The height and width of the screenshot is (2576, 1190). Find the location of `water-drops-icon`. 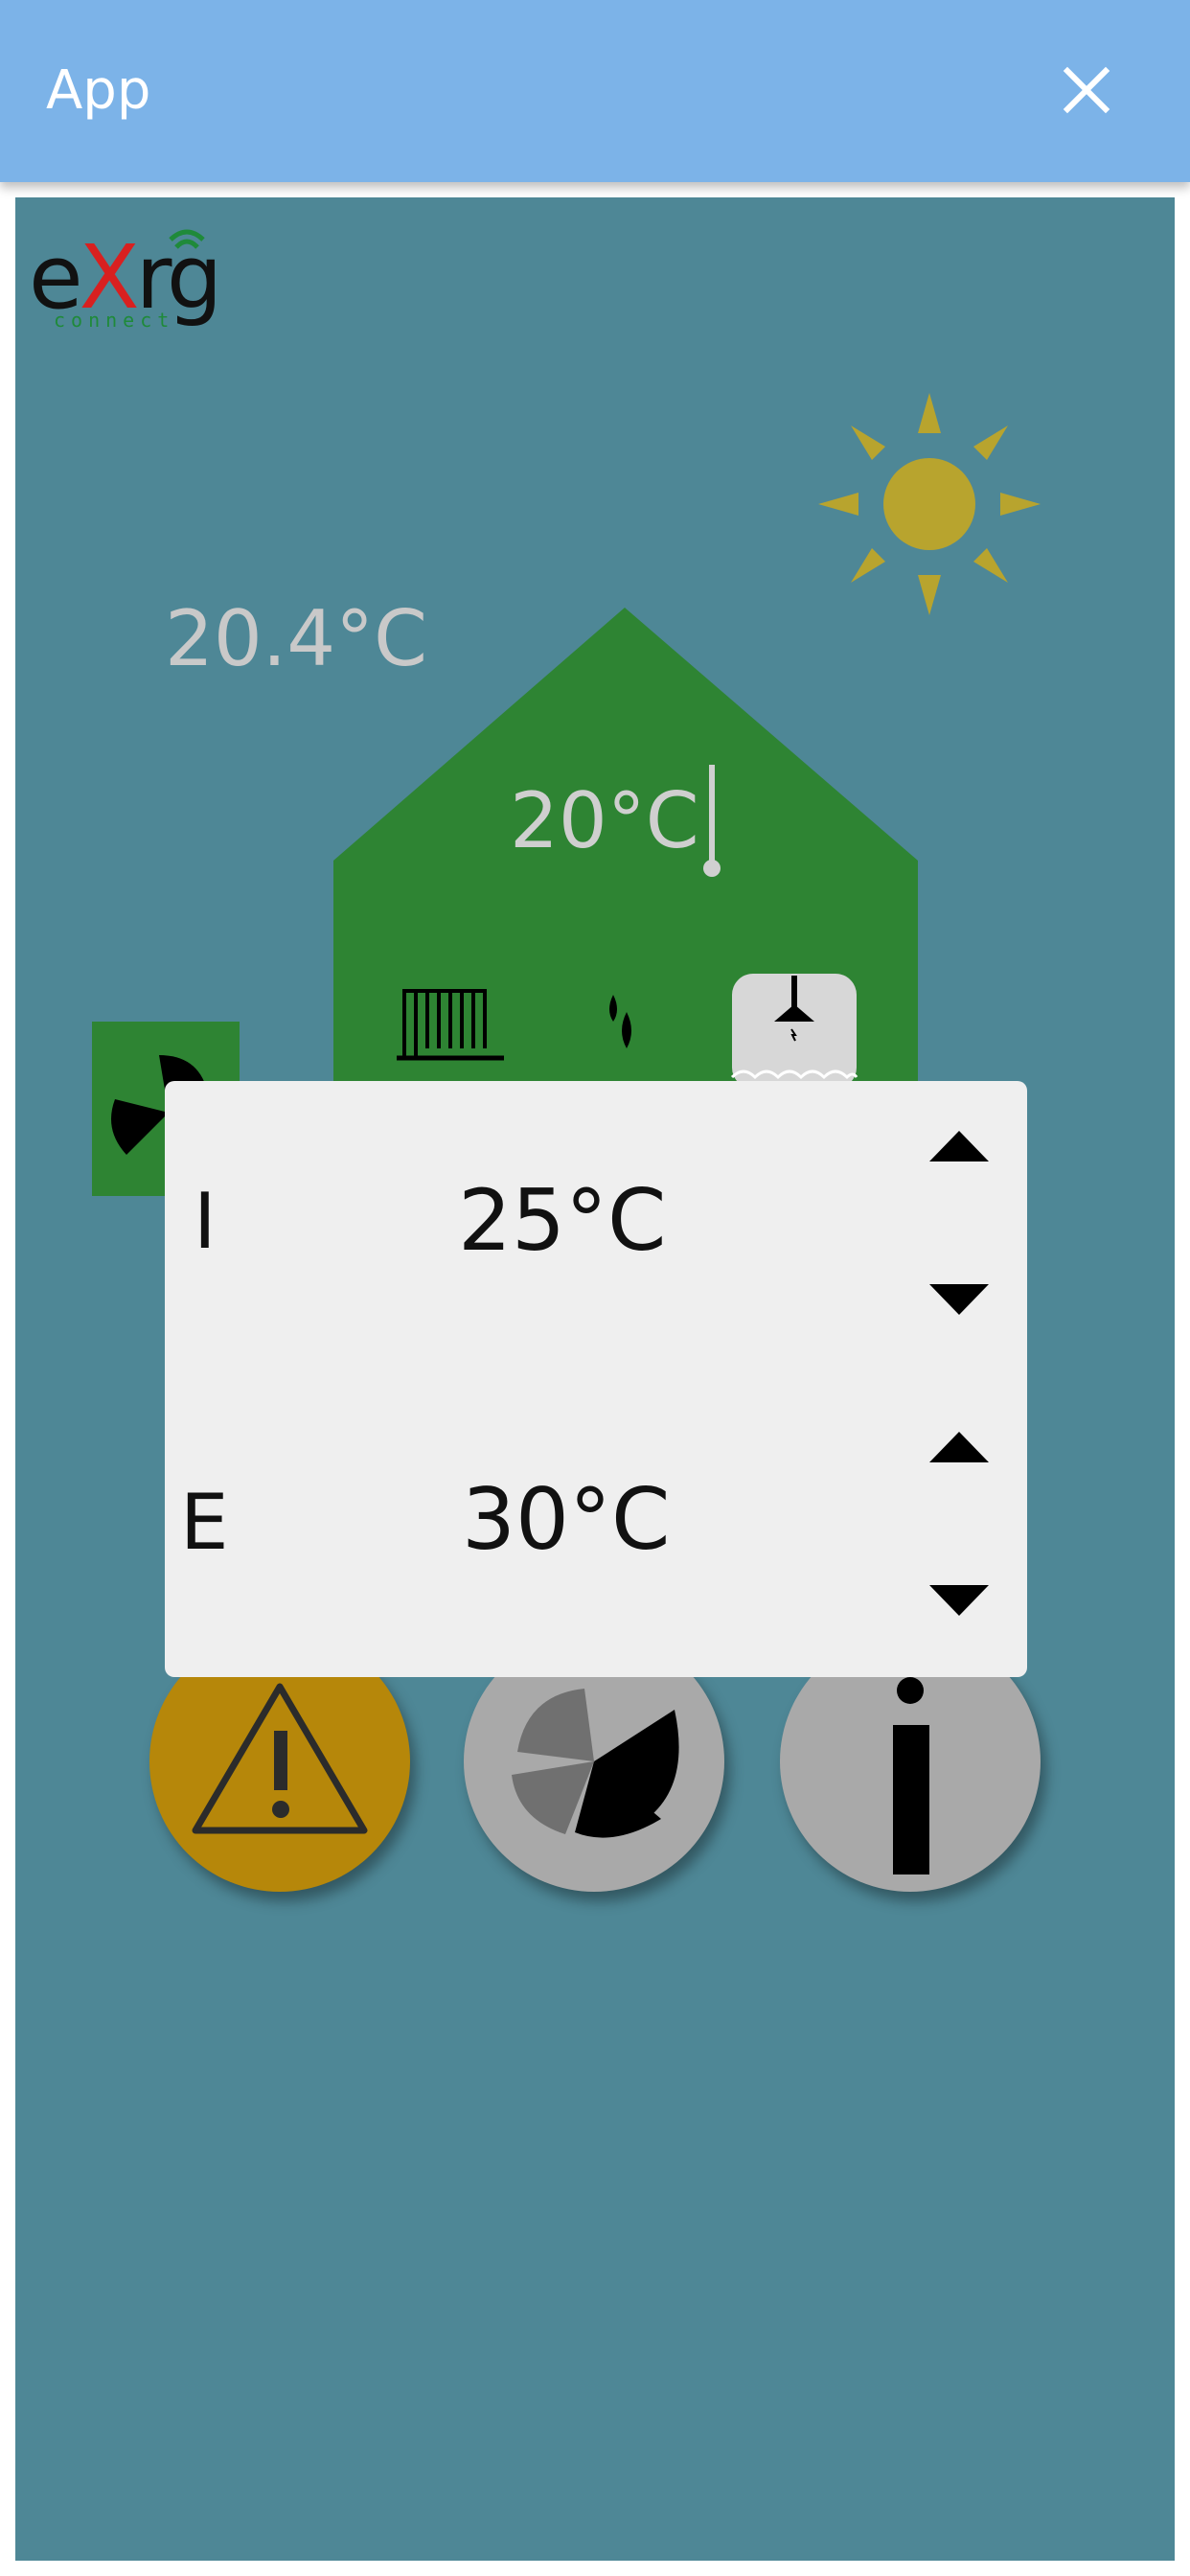

water-drops-icon is located at coordinates (621, 1023).